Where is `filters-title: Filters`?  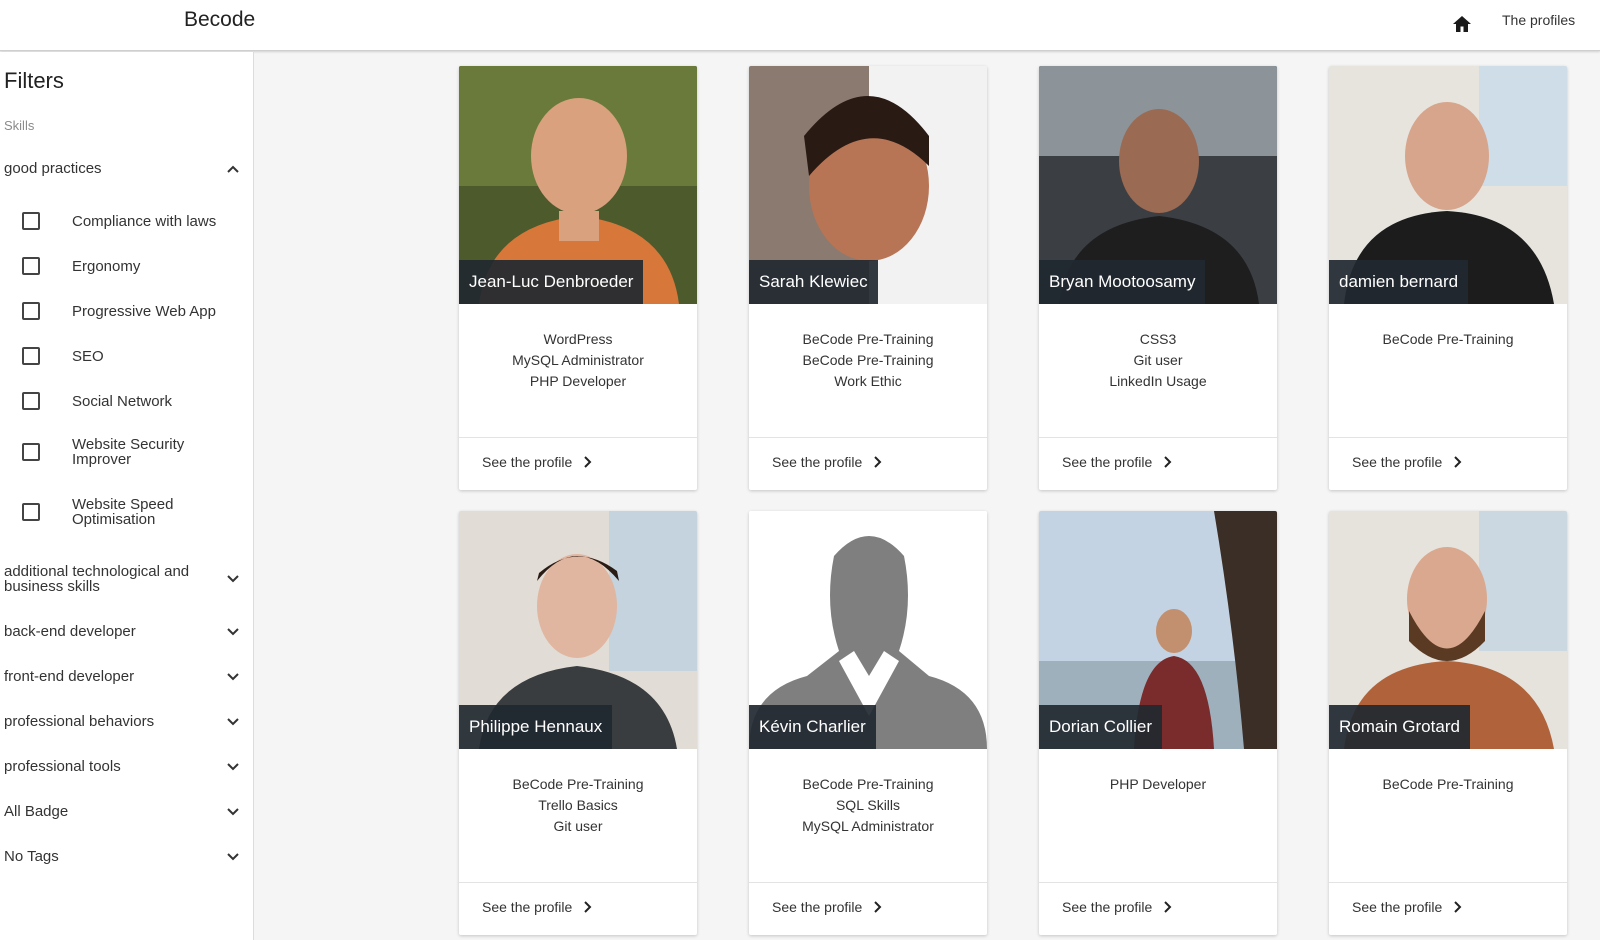
filters-title: Filters is located at coordinates (34, 80).